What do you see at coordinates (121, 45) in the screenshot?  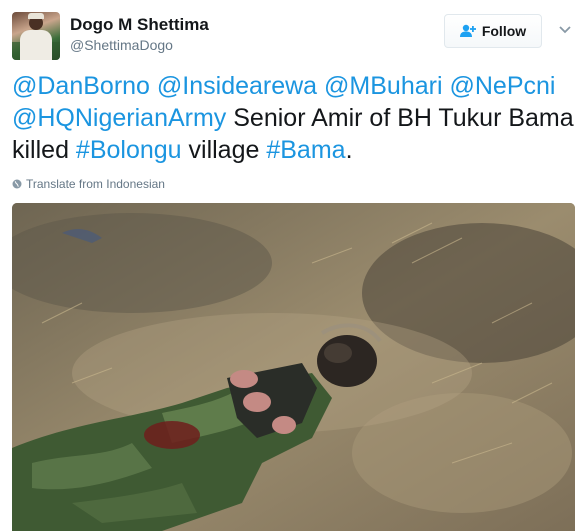 I see `user-handle: @ShettimaDogo` at bounding box center [121, 45].